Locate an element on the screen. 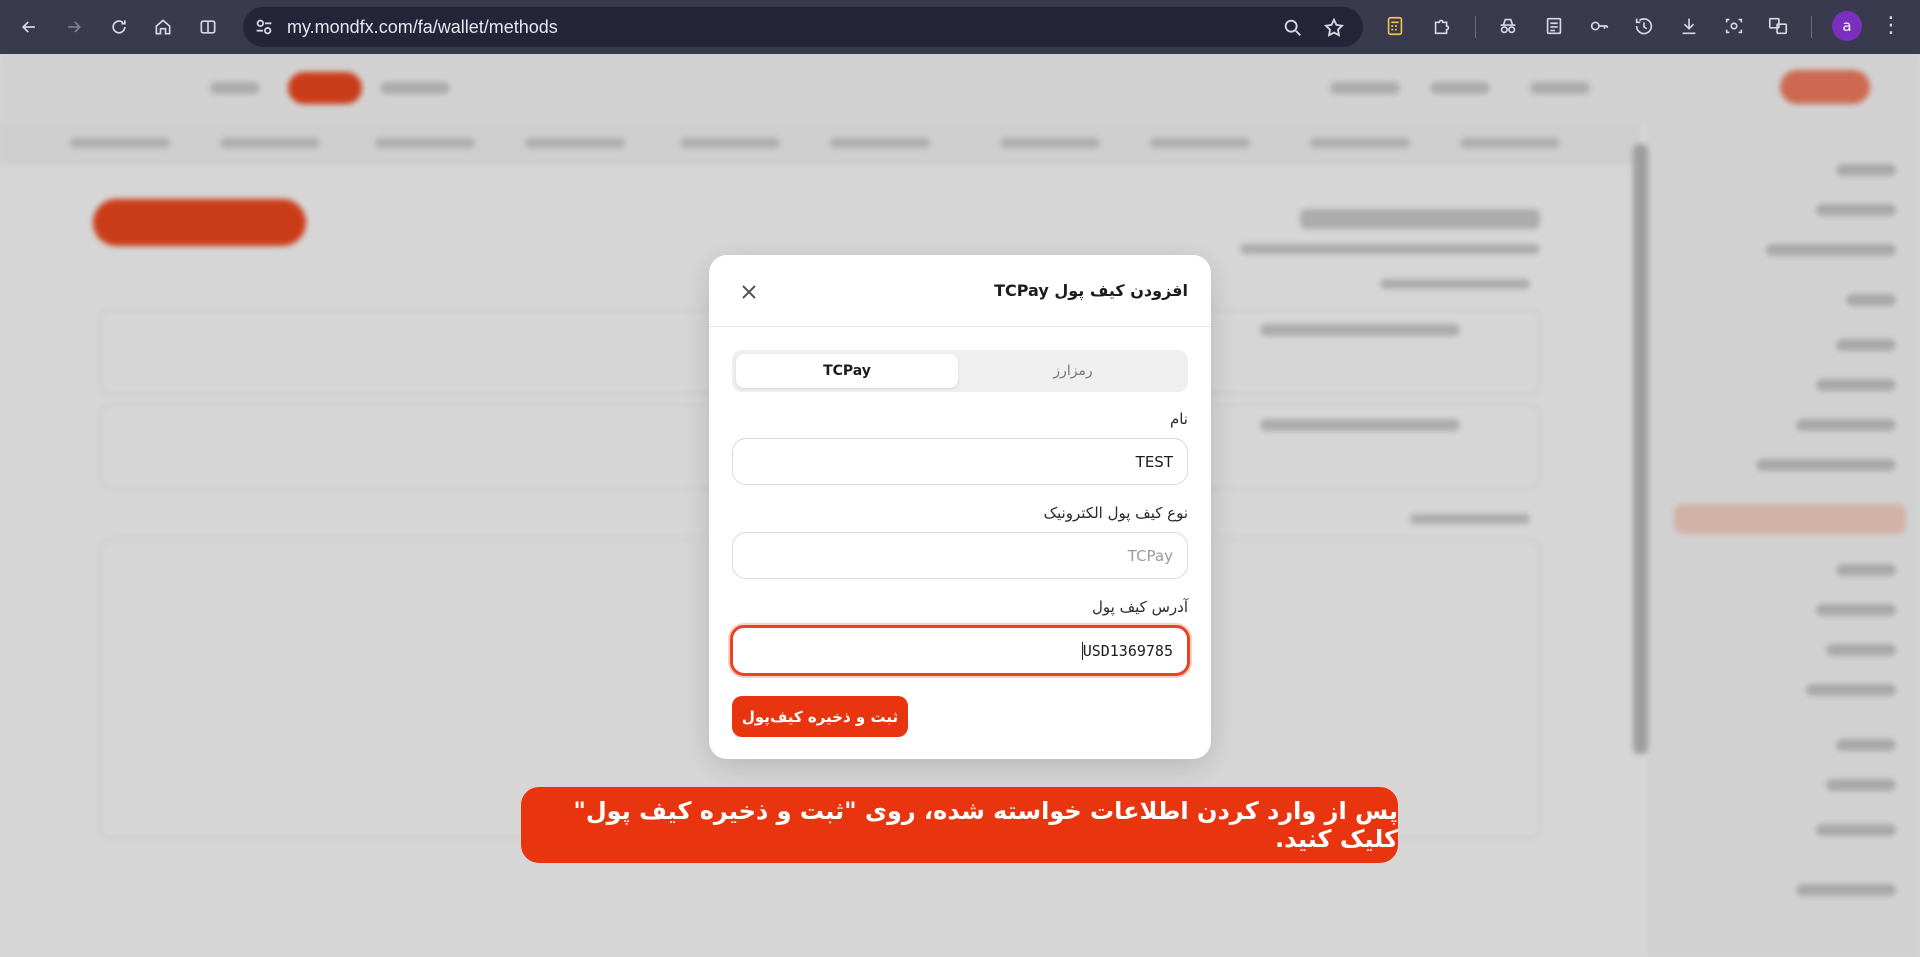  wallet-type-input: TCPay is located at coordinates (960, 555).